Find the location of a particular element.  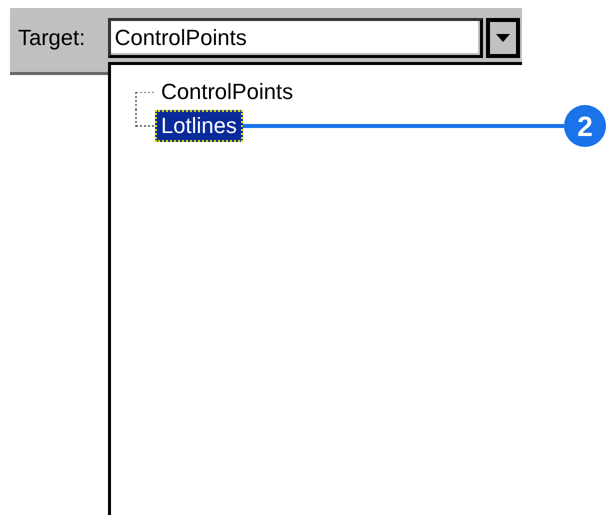

target-label: Target: is located at coordinates (52, 38).